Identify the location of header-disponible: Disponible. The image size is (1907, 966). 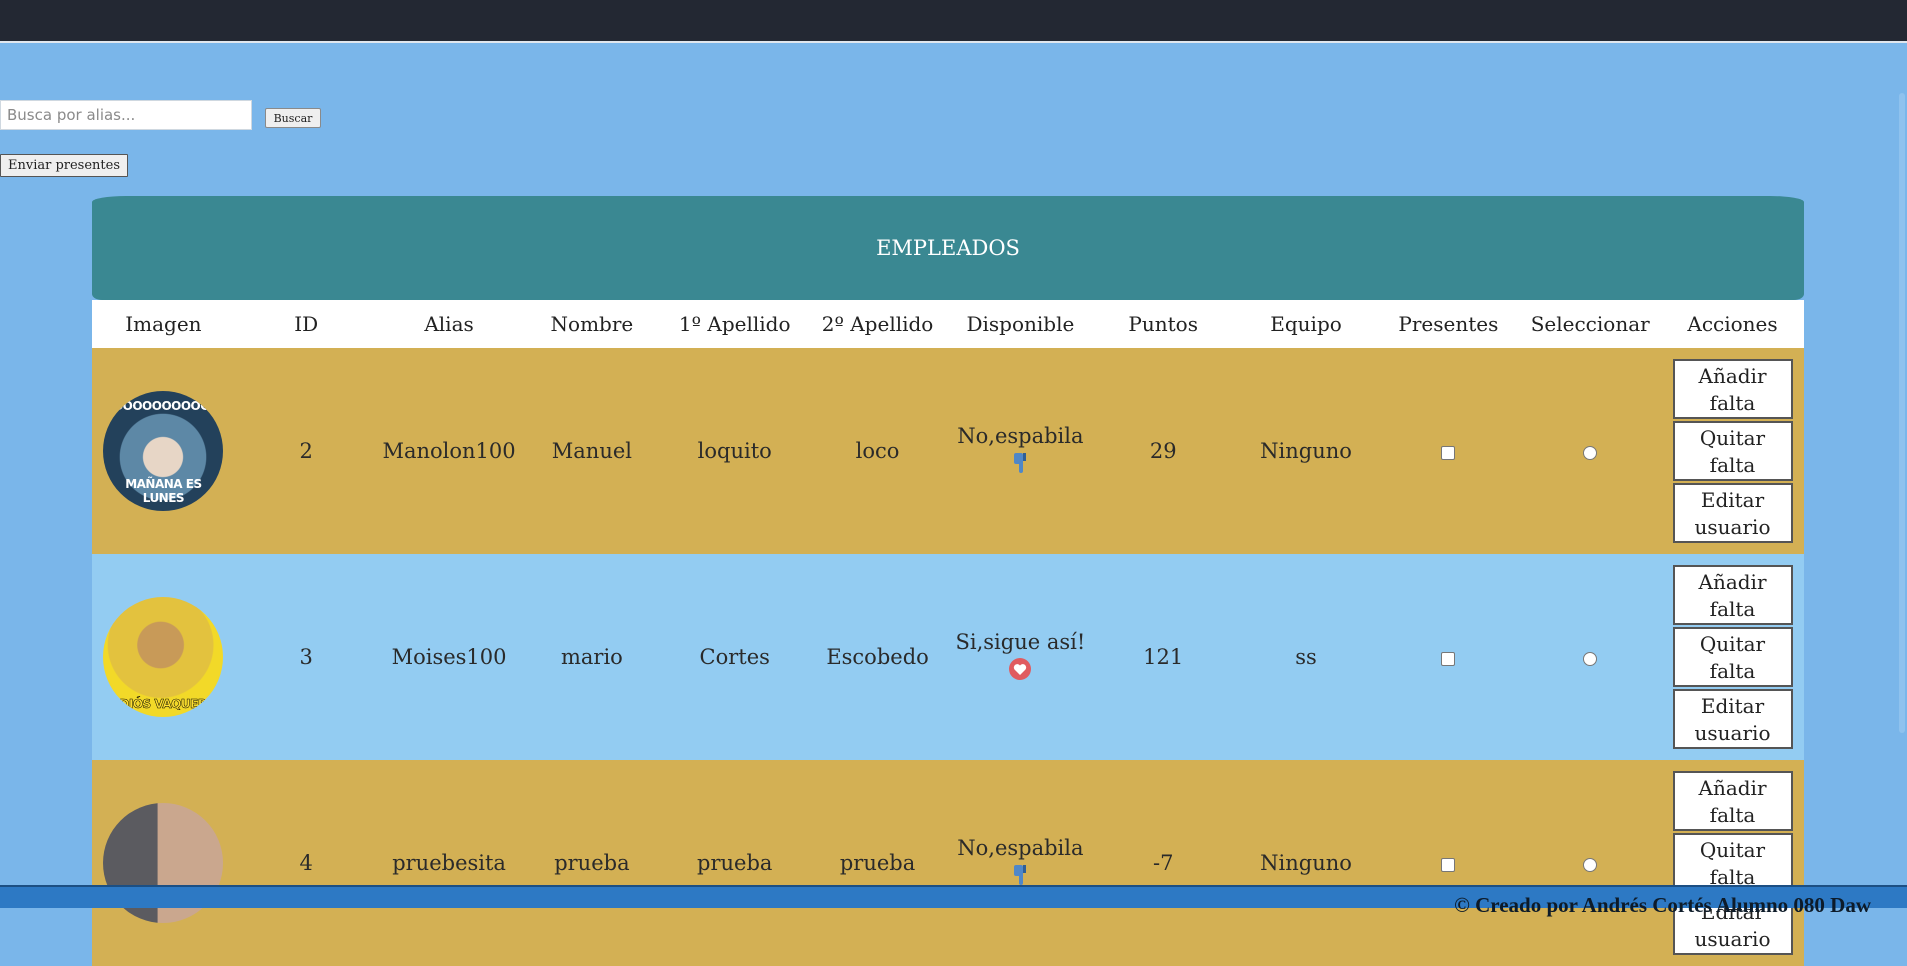
(1020, 324).